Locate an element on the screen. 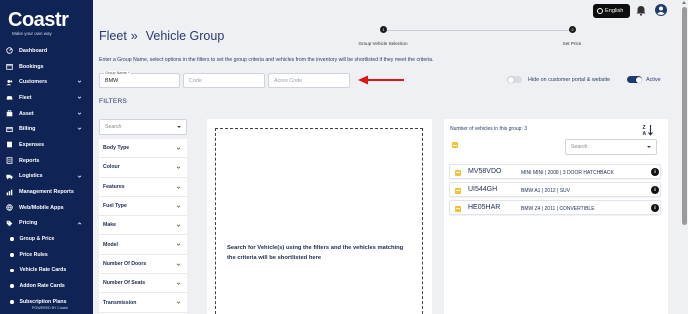 This screenshot has width=688, height=314. sidebar-item-label: Bookings is located at coordinates (31, 66).